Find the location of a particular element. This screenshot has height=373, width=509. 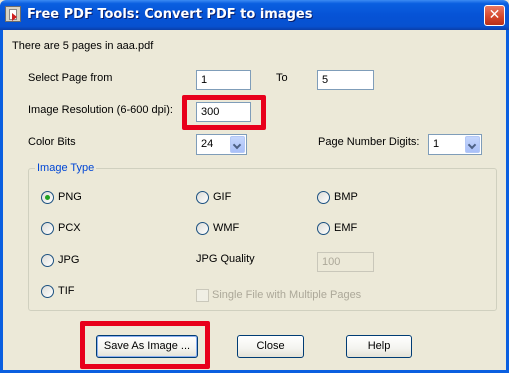

jpg-quality-label: JPG Quality is located at coordinates (225, 259).